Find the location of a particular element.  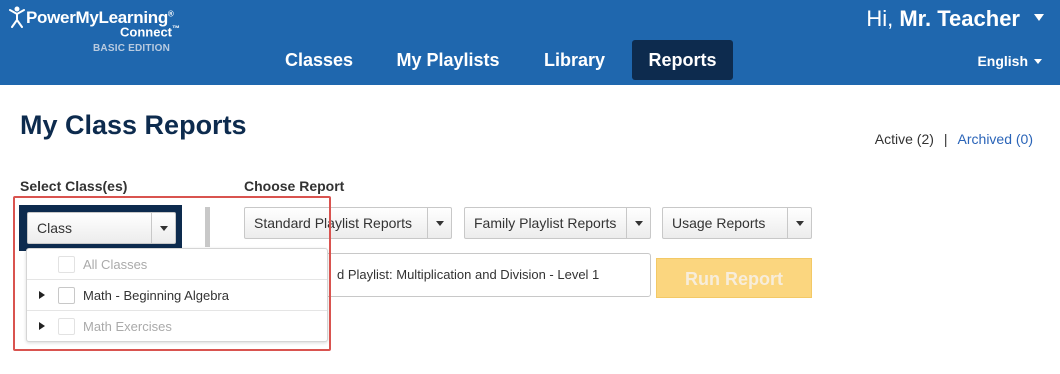

run-report-button: Run Report is located at coordinates (734, 278).